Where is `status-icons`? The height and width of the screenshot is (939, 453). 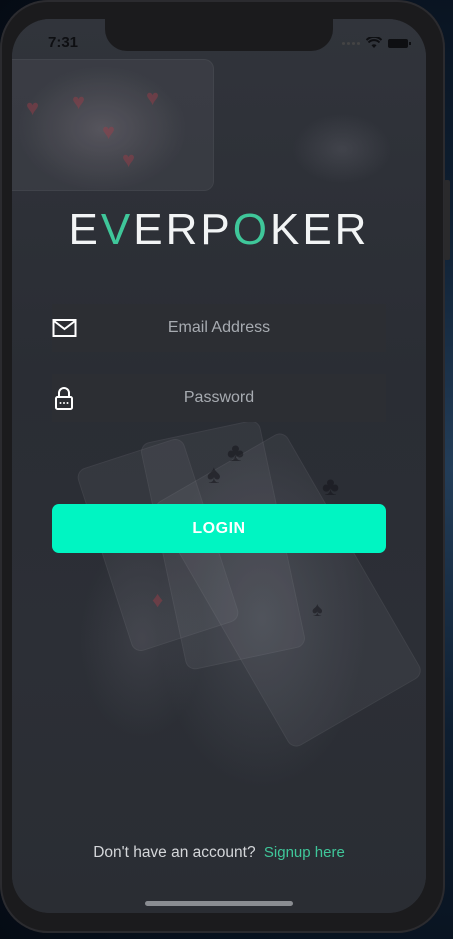 status-icons is located at coordinates (376, 43).